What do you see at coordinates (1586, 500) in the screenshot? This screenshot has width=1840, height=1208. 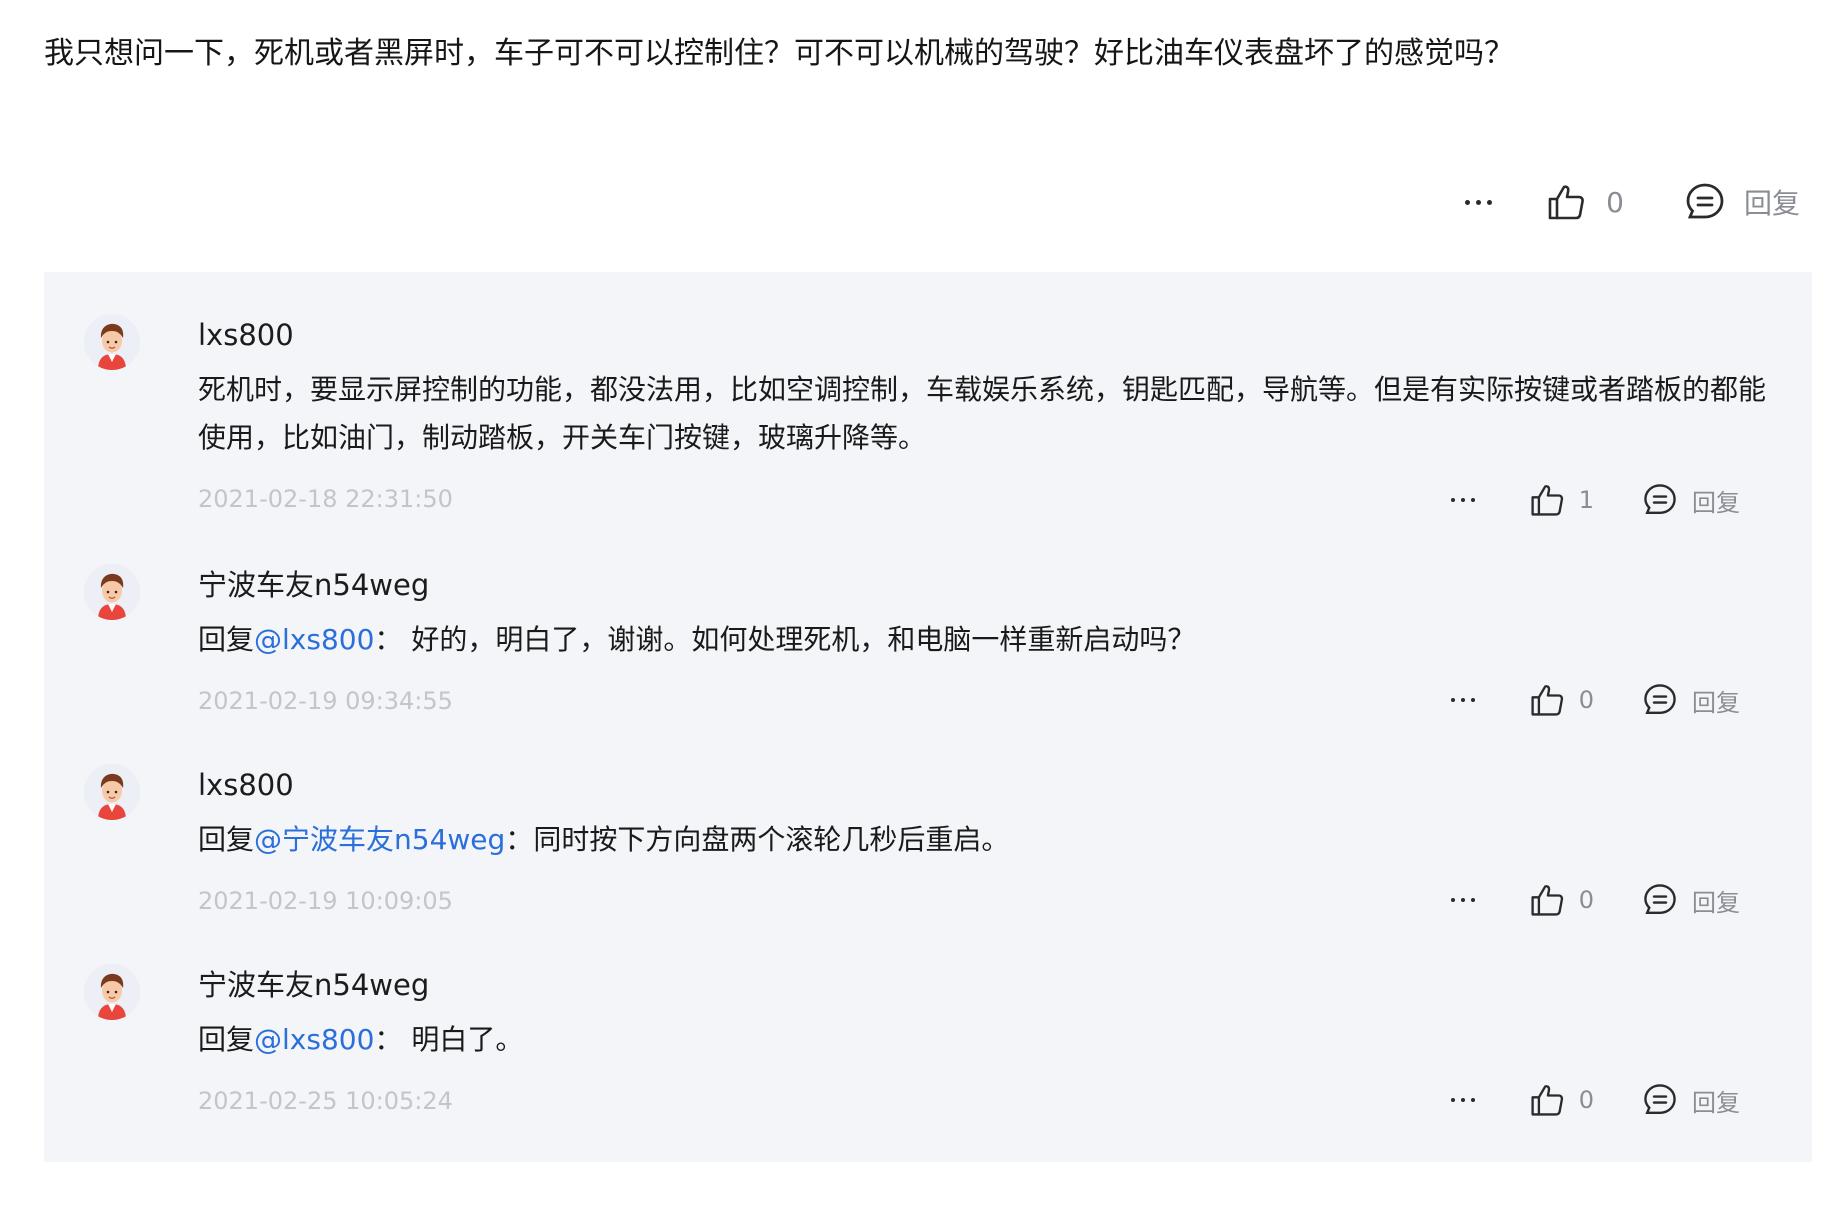 I see `like-count: 1` at bounding box center [1586, 500].